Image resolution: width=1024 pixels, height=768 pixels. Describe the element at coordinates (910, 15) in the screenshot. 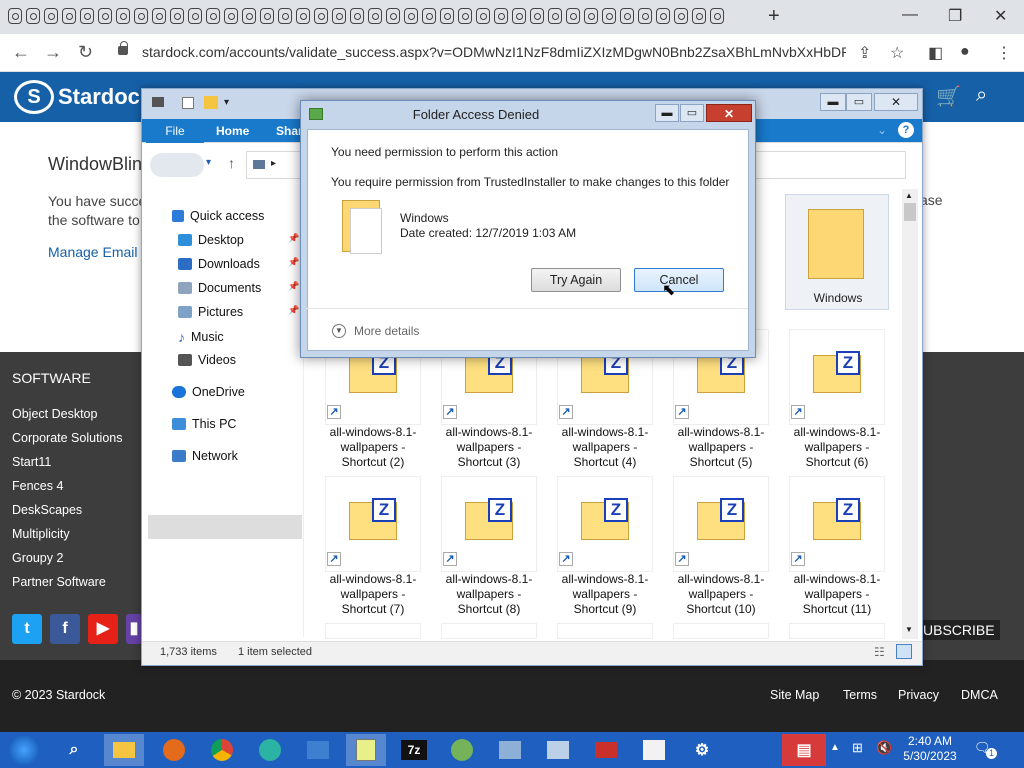

I see `minimize-icon: —` at that location.